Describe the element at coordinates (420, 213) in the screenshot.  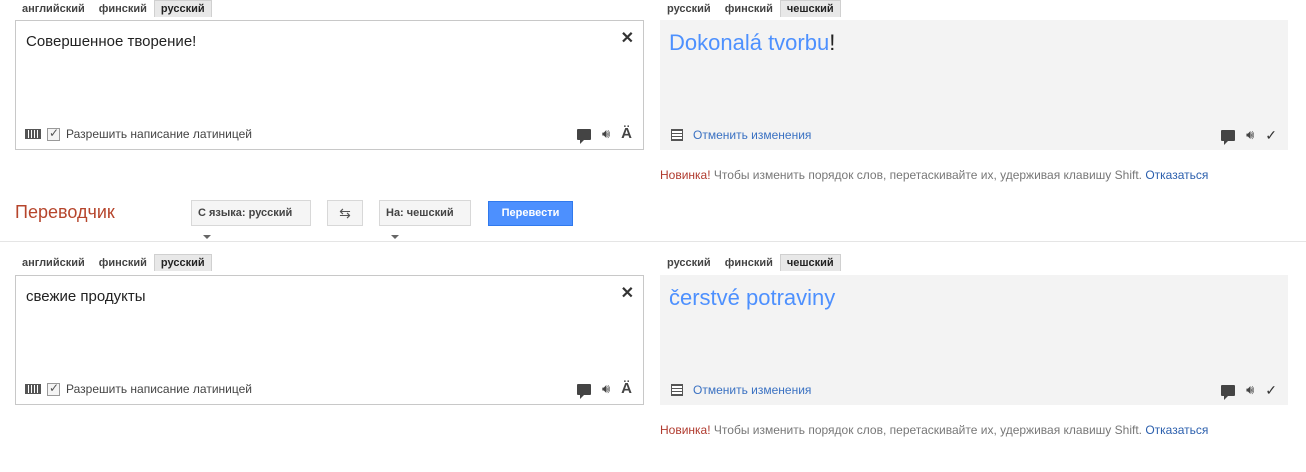
I see `target-language-label: На: чешский` at that location.